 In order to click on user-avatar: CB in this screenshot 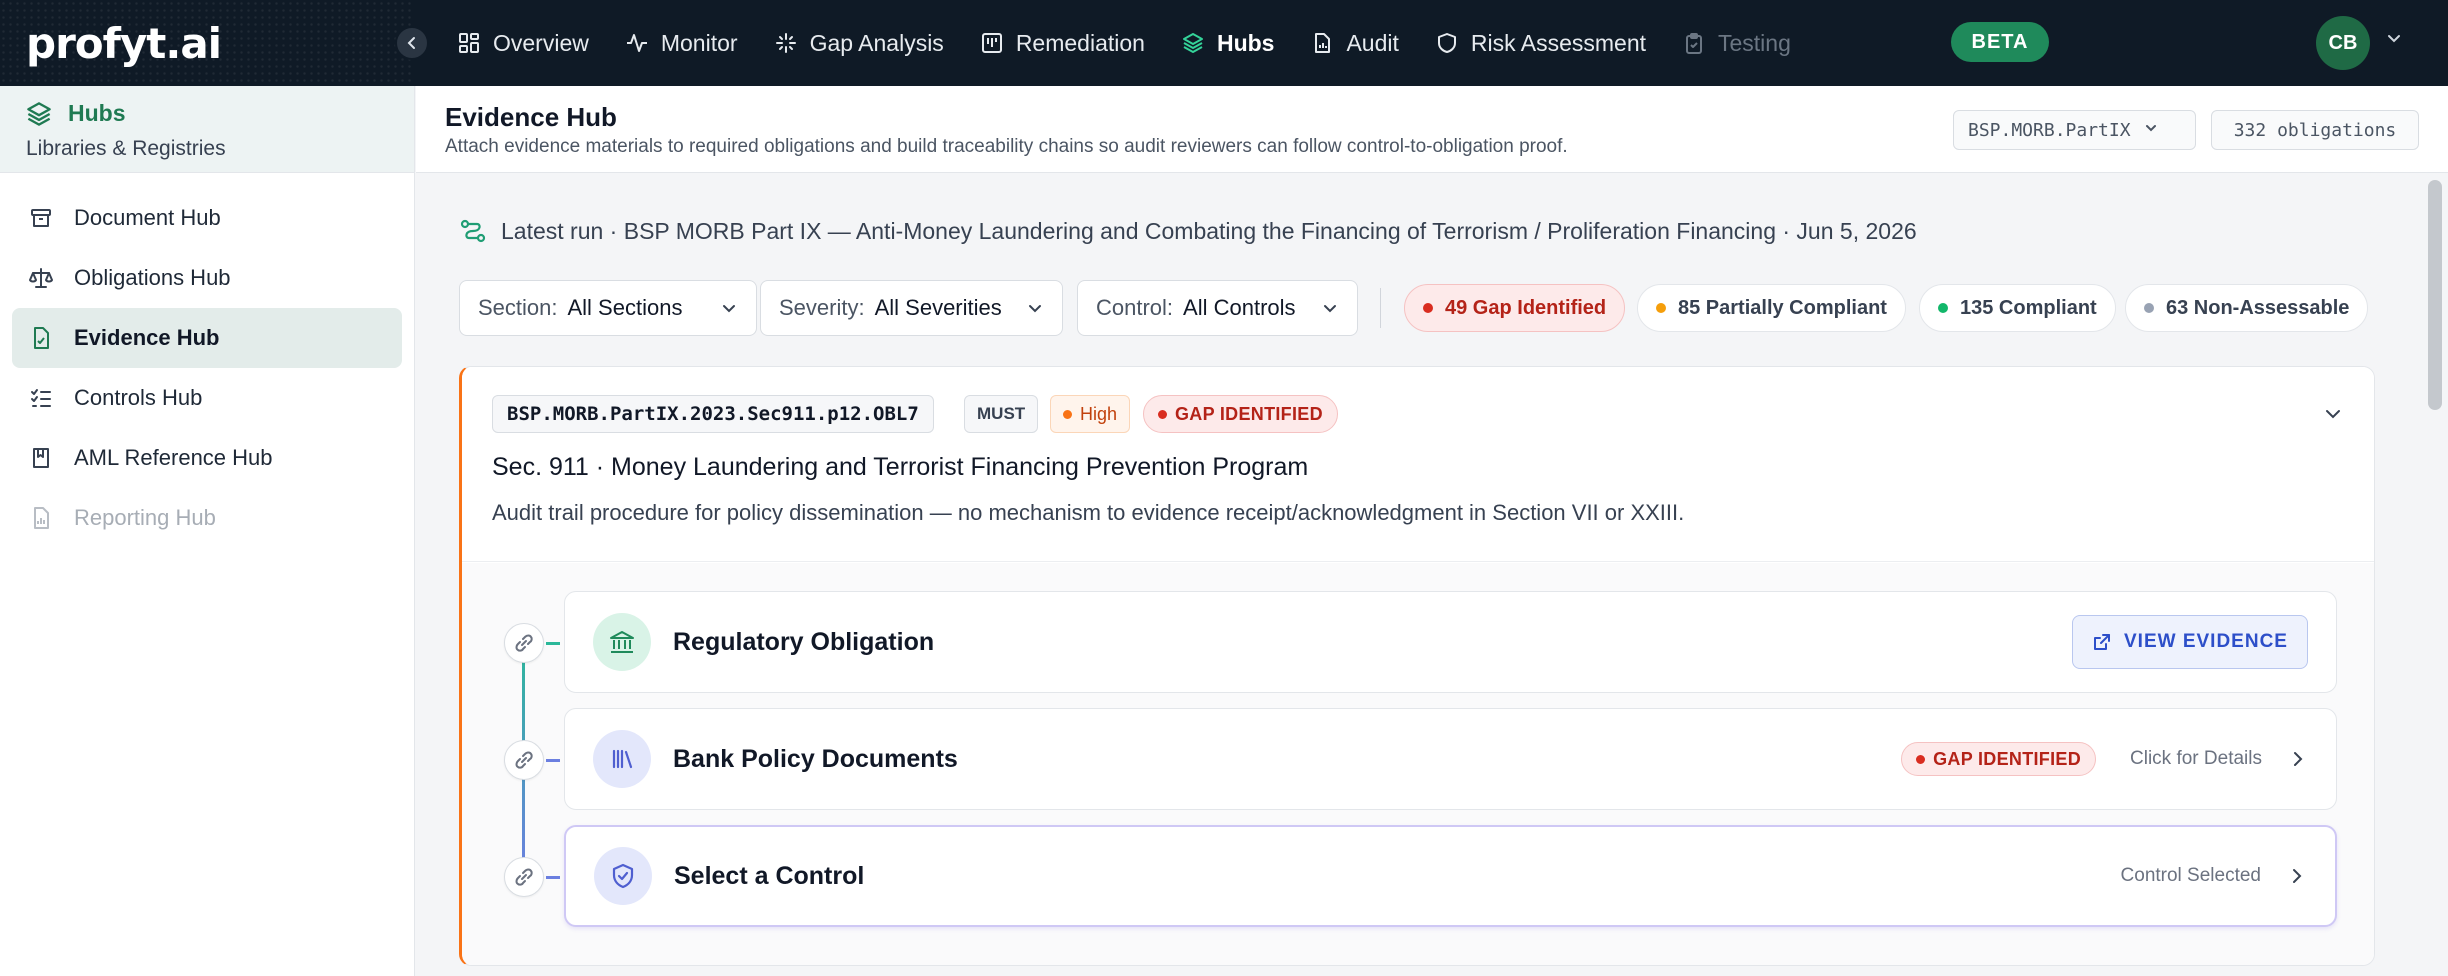, I will do `click(2343, 43)`.